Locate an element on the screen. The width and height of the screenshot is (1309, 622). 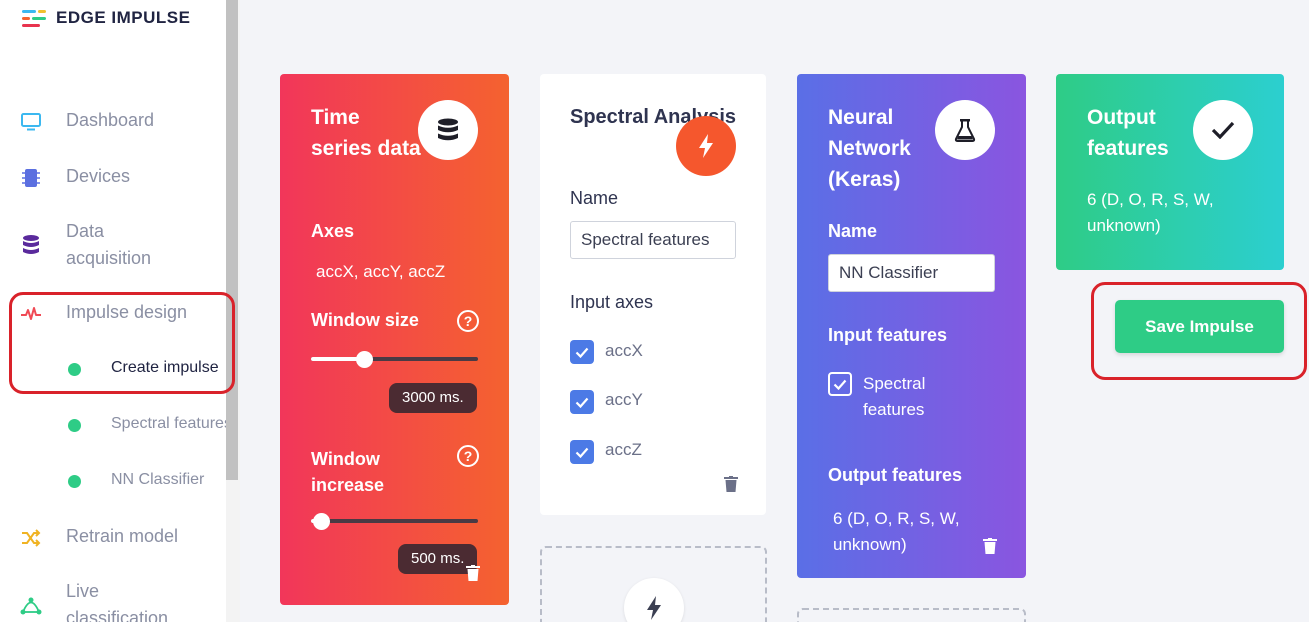
window-size-value: 3000 ms. is located at coordinates (433, 398).